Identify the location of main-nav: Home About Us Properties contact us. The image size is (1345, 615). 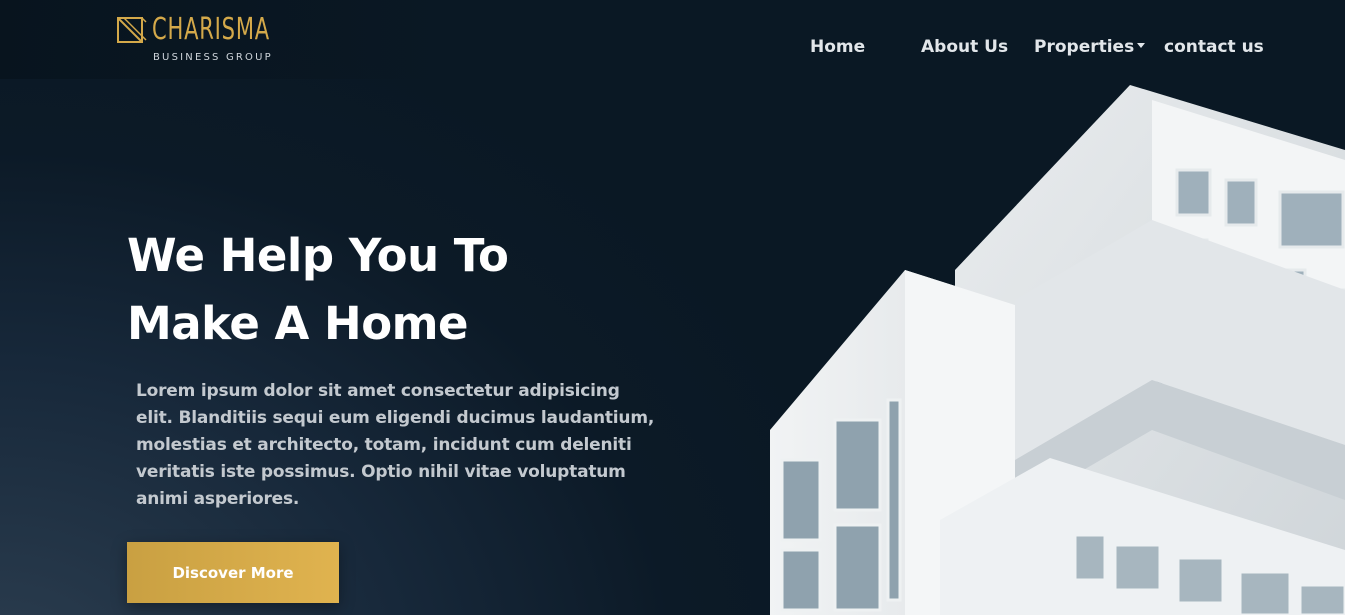
(672, 49).